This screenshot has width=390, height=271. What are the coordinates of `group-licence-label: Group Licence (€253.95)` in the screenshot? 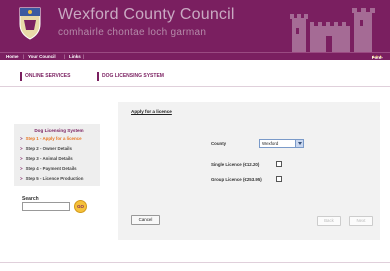 It's located at (236, 179).